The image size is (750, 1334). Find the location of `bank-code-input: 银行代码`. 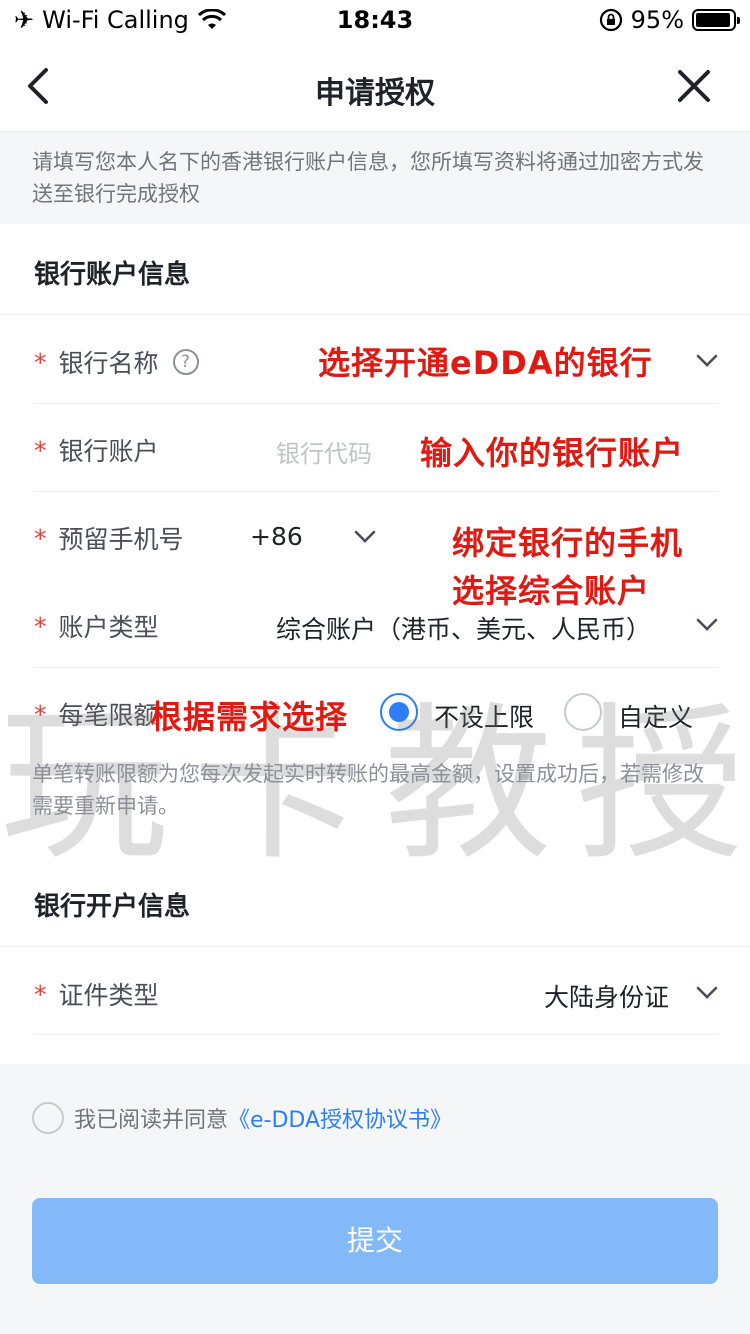

bank-code-input: 银行代码 is located at coordinates (324, 451).